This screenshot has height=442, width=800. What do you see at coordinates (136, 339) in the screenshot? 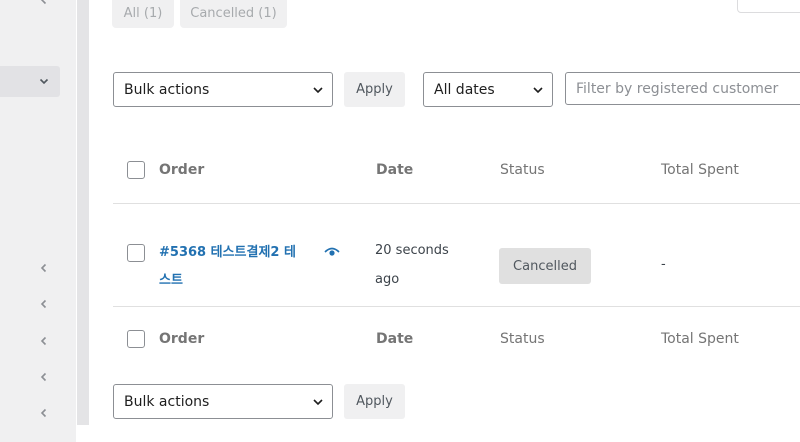
I see `select-all-checkbox-footer` at bounding box center [136, 339].